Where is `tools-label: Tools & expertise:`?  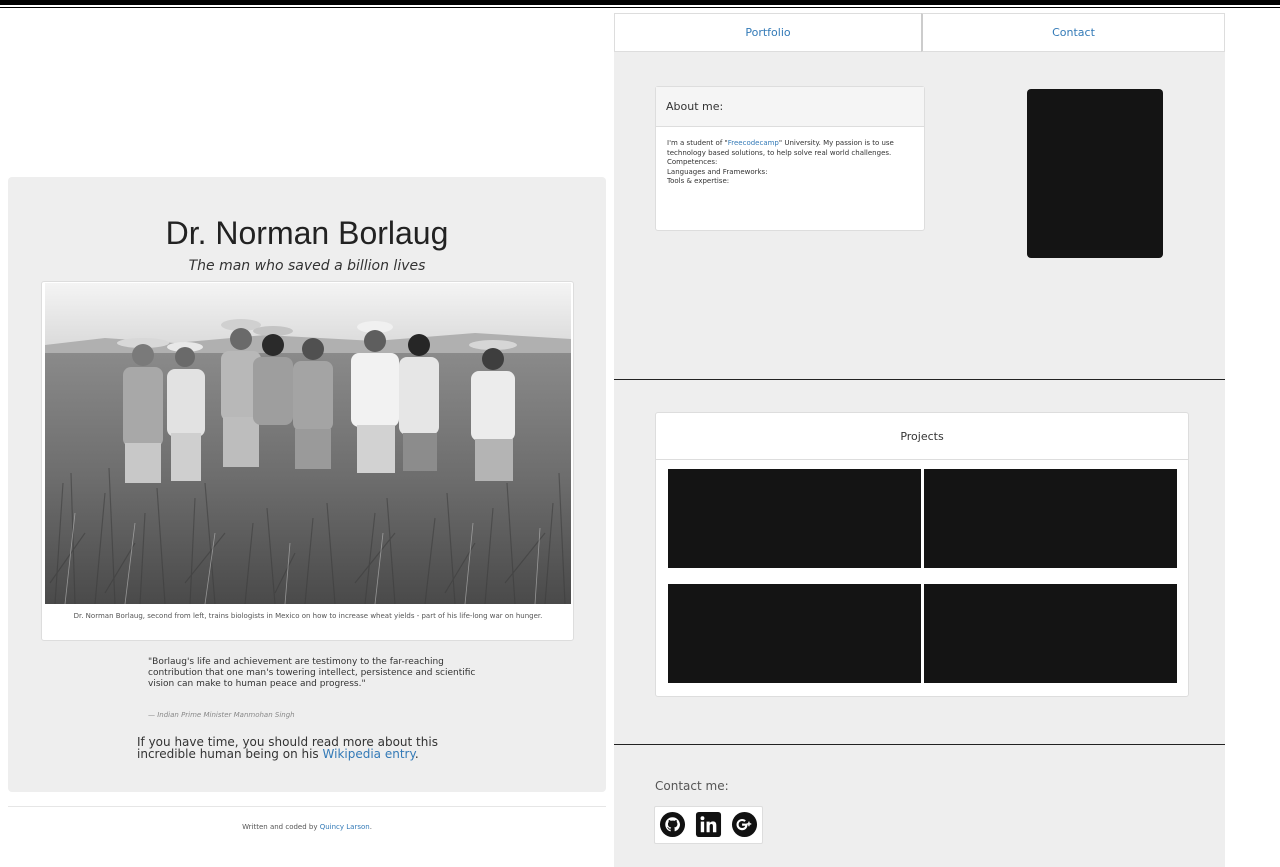
tools-label: Tools & expertise: is located at coordinates (698, 181).